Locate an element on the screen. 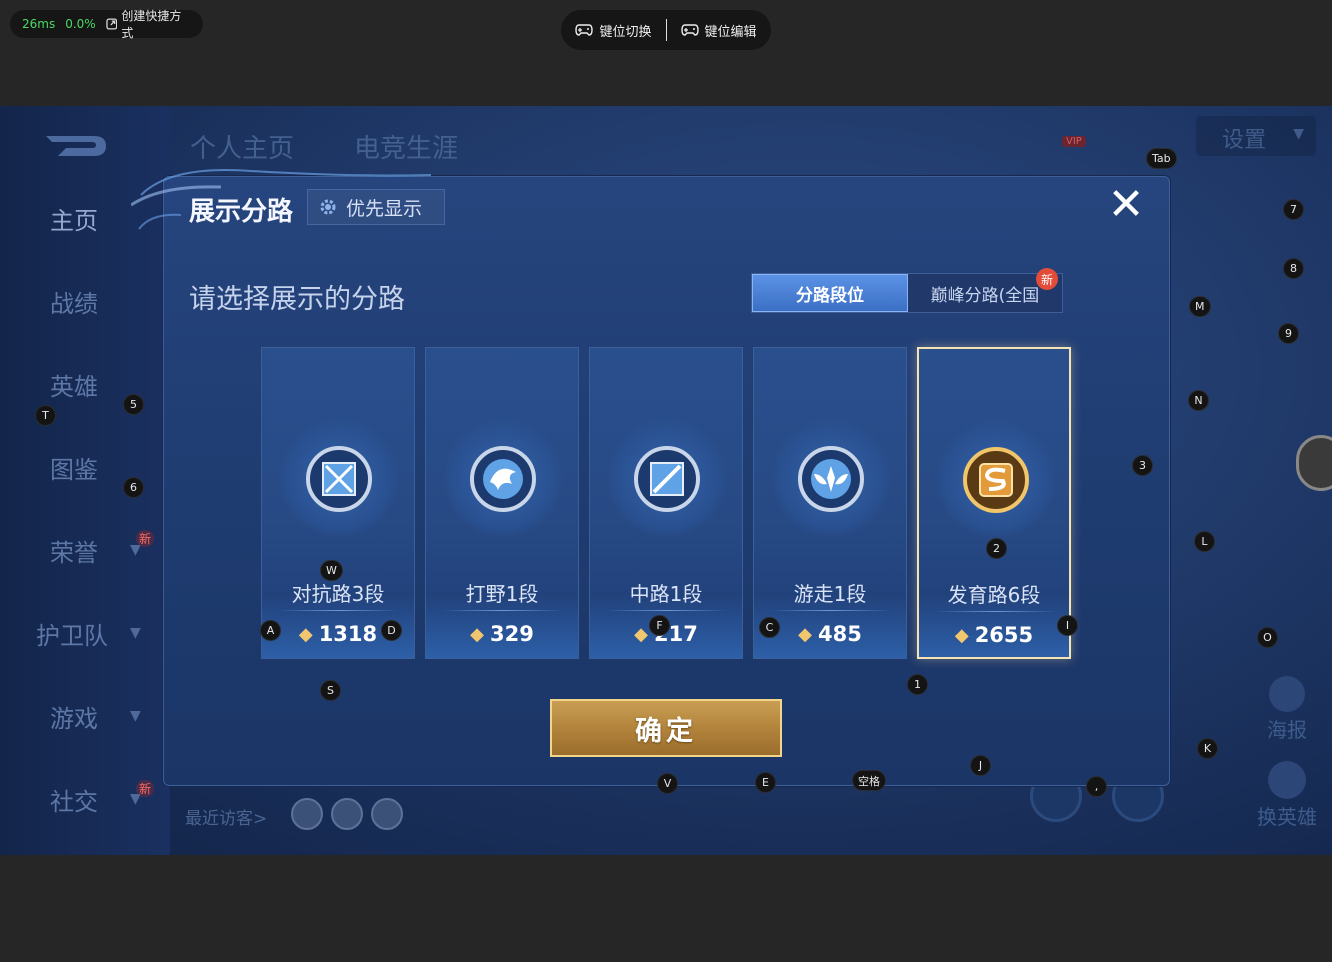  key-marker-comma: , is located at coordinates (1096, 786).